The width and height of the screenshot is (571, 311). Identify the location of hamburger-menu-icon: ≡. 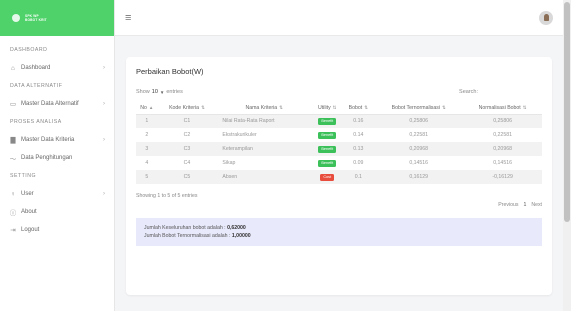
(128, 18).